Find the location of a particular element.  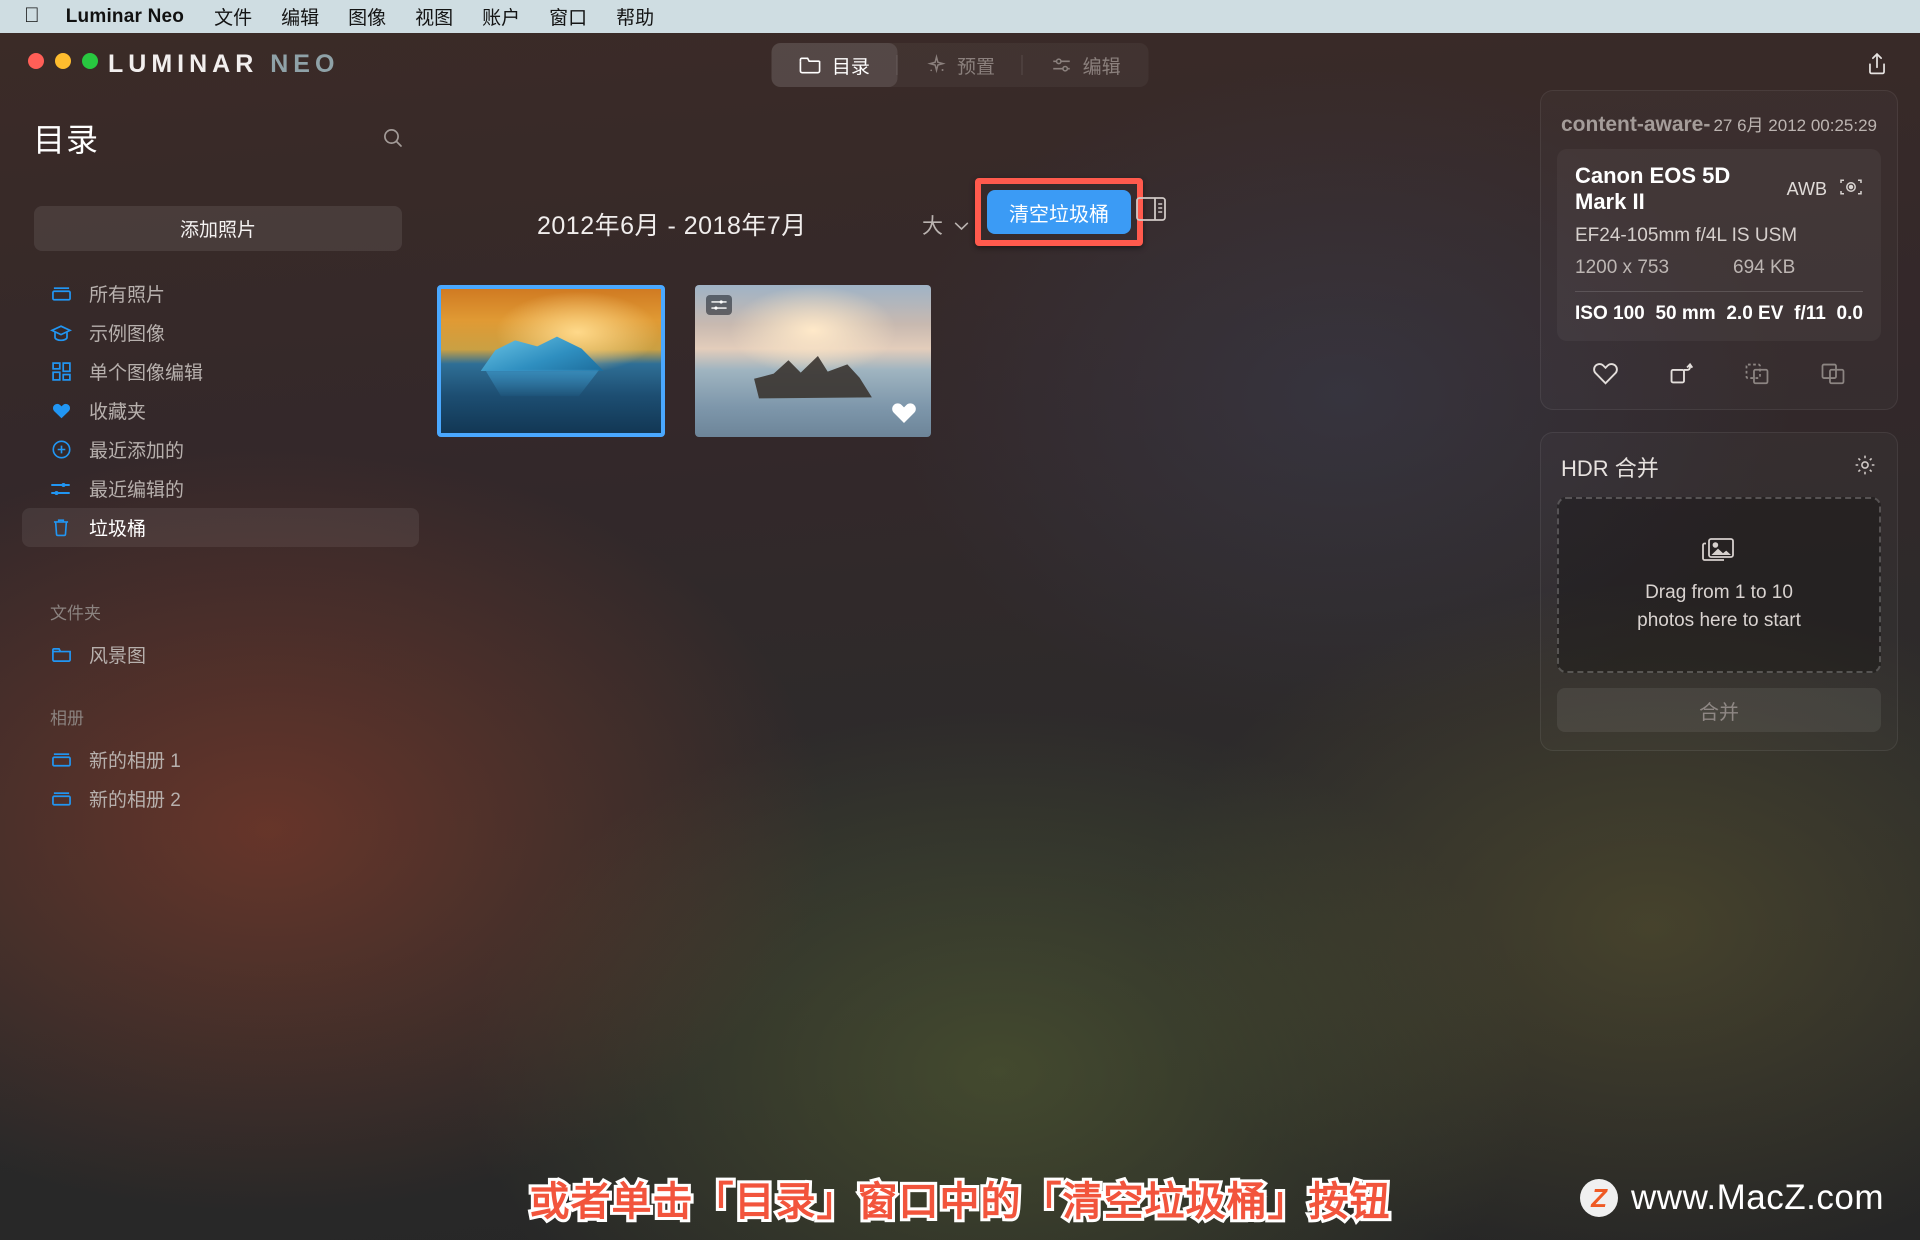

hdr-dropzone-line2: photos here to start is located at coordinates (1719, 620).